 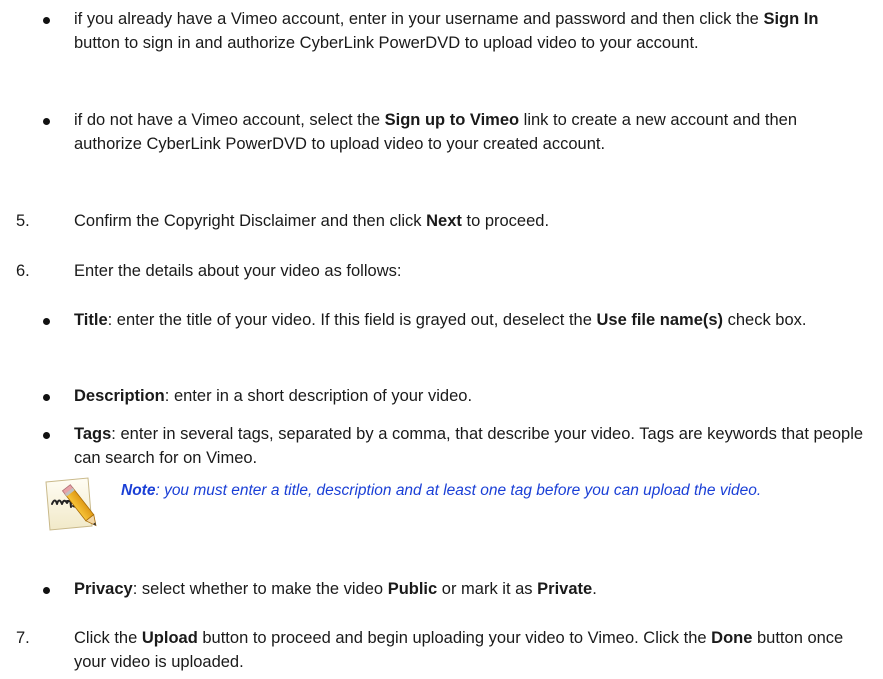 I want to click on detail-bold: Use file name(s), so click(x=660, y=320).